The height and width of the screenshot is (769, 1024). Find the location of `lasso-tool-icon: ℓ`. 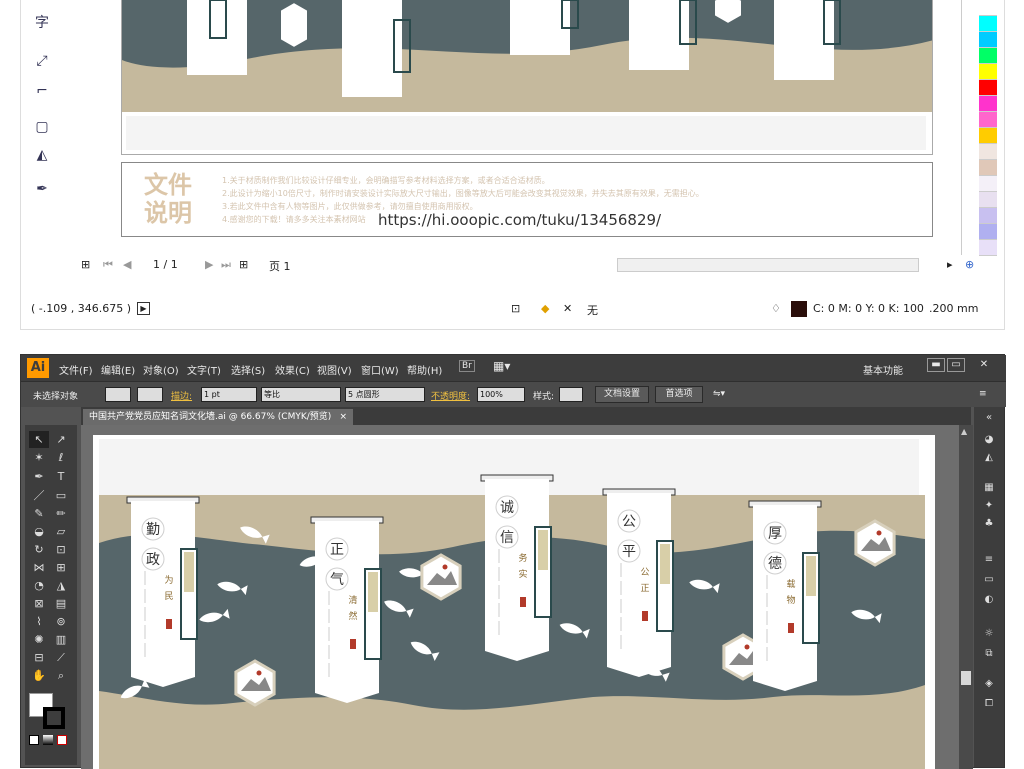

lasso-tool-icon: ℓ is located at coordinates (61, 457).